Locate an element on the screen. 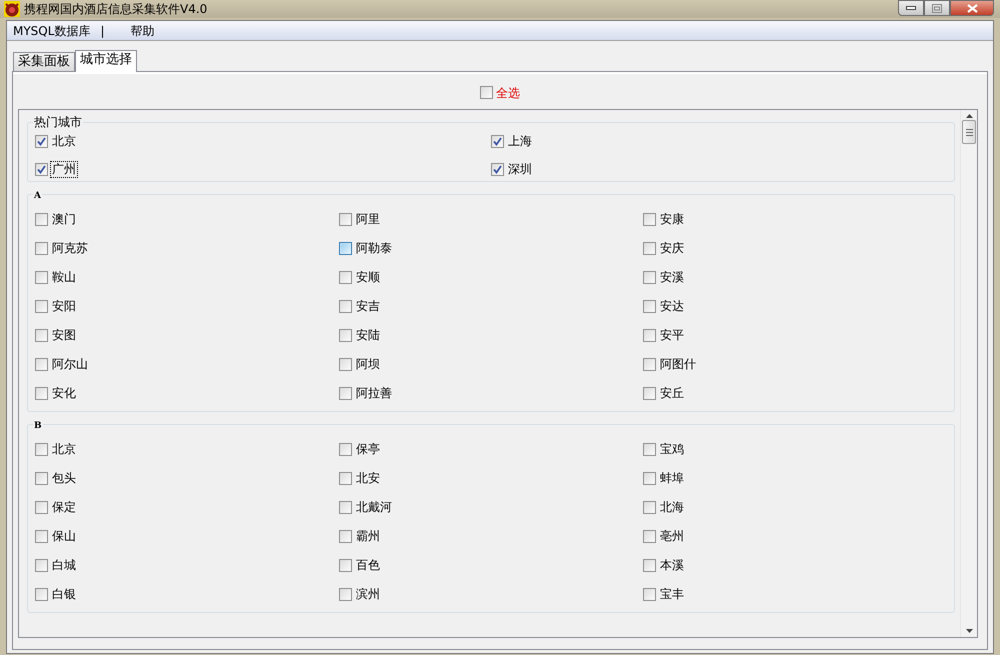  city-label: 北海 is located at coordinates (672, 507).